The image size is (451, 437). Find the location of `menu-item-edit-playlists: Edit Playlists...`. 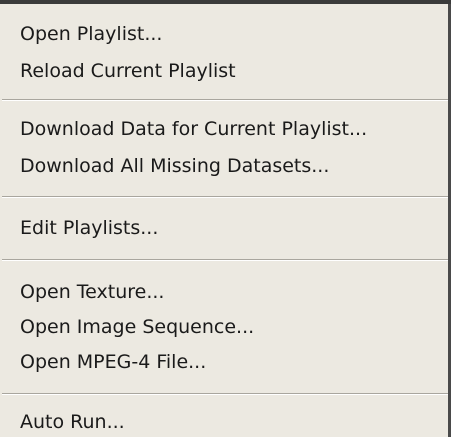

menu-item-edit-playlists: Edit Playlists... is located at coordinates (89, 228).